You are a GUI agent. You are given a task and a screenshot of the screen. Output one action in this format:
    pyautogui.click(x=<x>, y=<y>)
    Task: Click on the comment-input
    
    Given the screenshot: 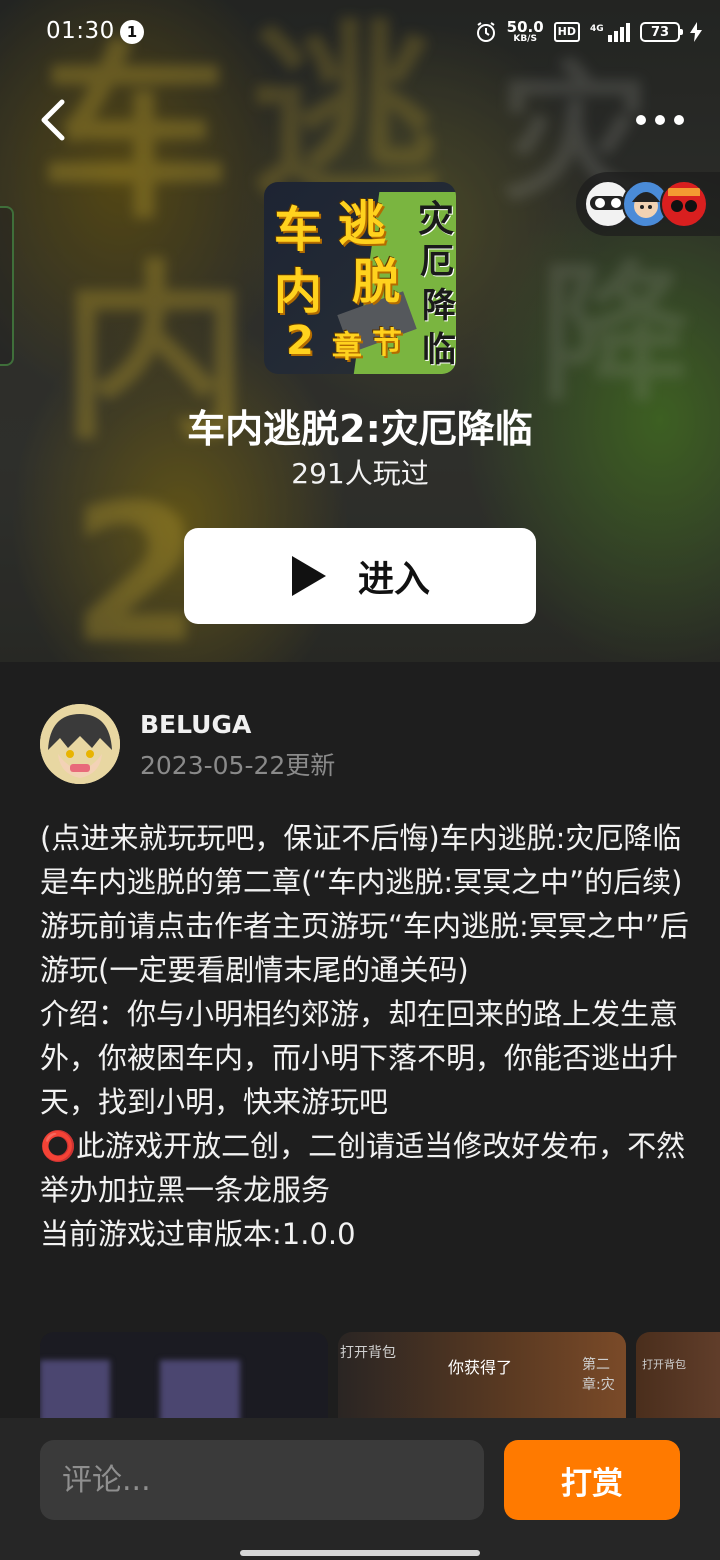 What is the action you would take?
    pyautogui.click(x=262, y=1480)
    